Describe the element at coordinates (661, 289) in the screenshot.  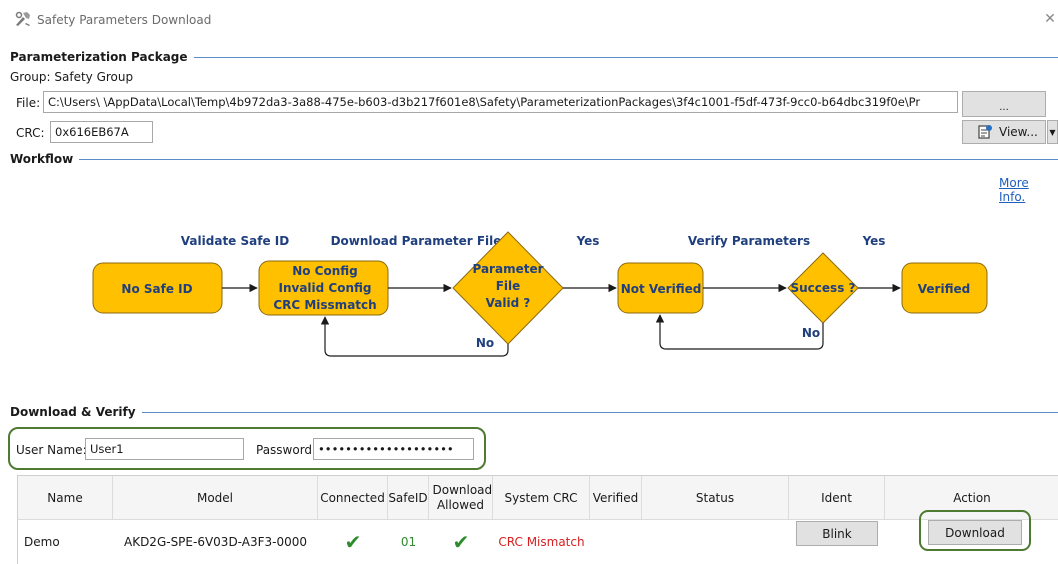
I see `node-not-verified-text: Not Verified` at that location.